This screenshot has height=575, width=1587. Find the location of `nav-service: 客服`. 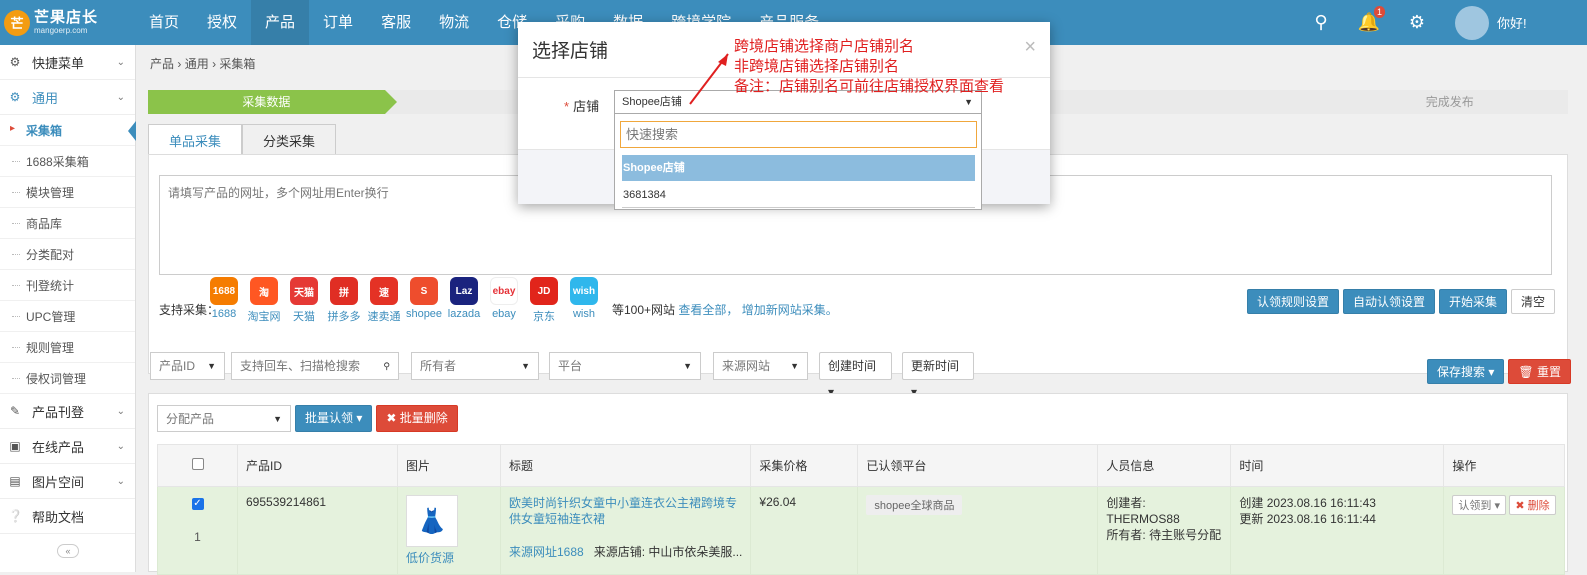

nav-service: 客服 is located at coordinates (396, 22).